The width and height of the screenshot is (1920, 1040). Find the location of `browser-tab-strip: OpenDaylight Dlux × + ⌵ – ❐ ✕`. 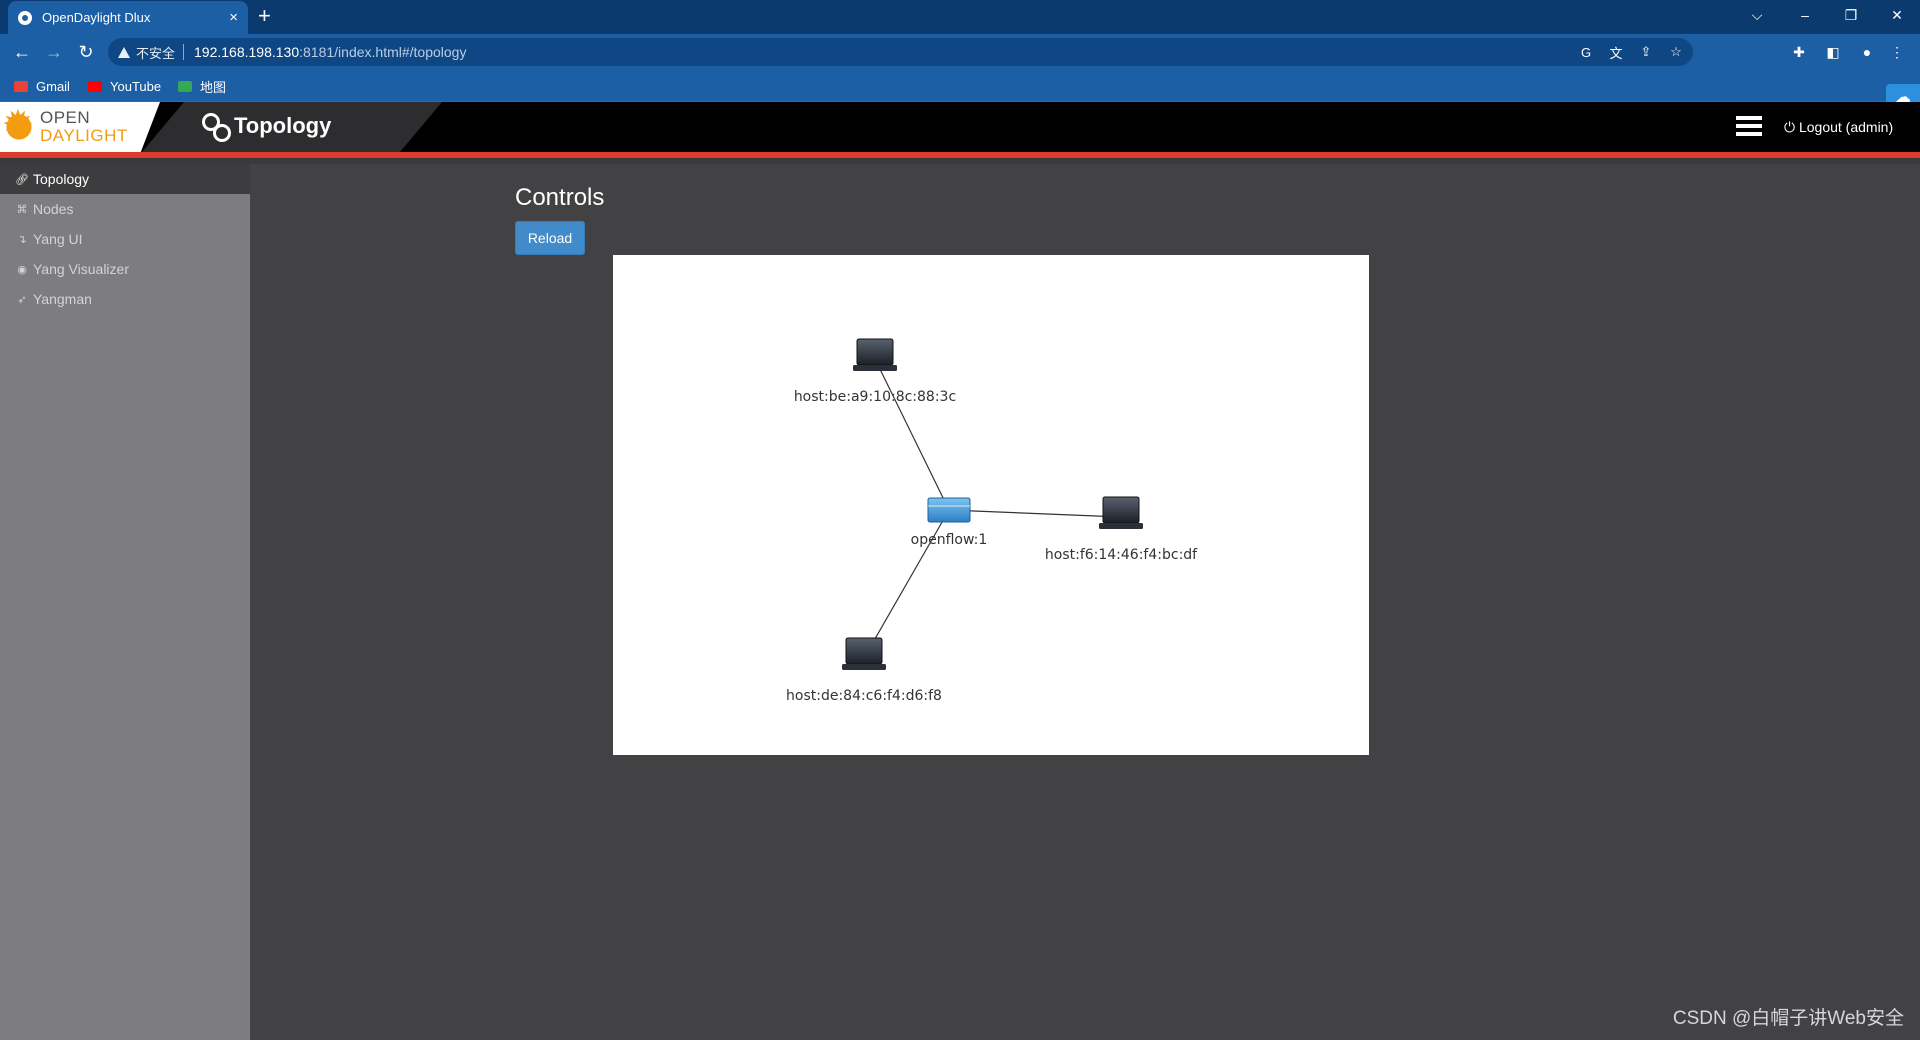

browser-tab-strip: OpenDaylight Dlux × + ⌵ – ❐ ✕ is located at coordinates (960, 17).